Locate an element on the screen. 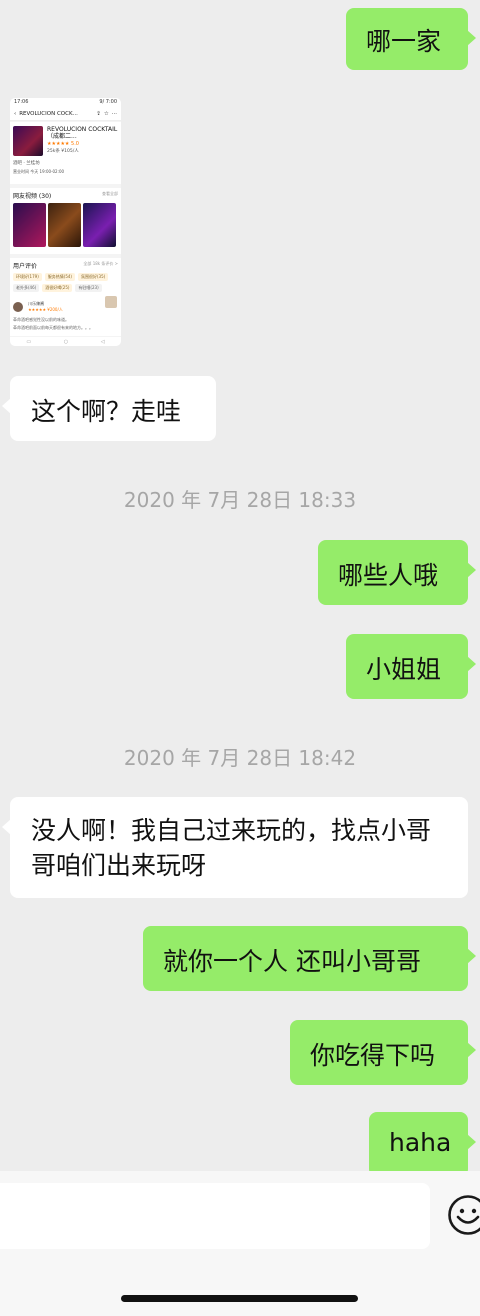 The image size is (480, 1316). message-bubble-in: 没人啊！我自己过来玩的，找点小哥哥咱们出来玩呀 is located at coordinates (235, 847).